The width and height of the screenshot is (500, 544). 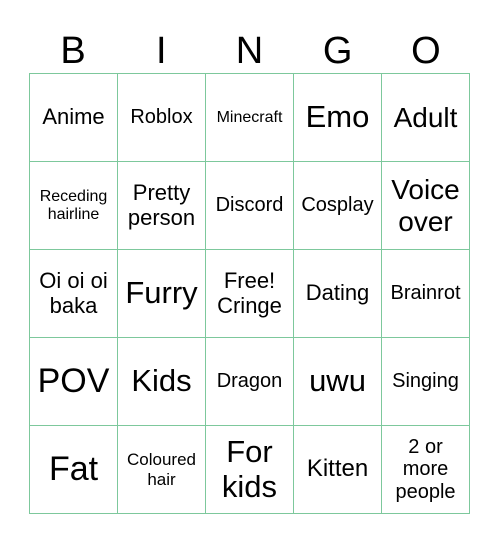 I want to click on bingo-cell: Singing, so click(x=426, y=382).